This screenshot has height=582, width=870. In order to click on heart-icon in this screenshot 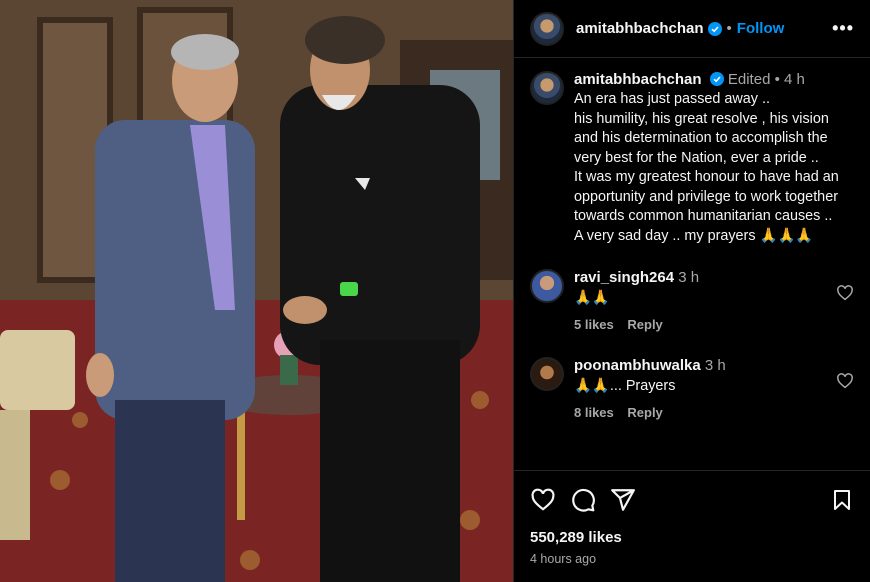, I will do `click(543, 500)`.